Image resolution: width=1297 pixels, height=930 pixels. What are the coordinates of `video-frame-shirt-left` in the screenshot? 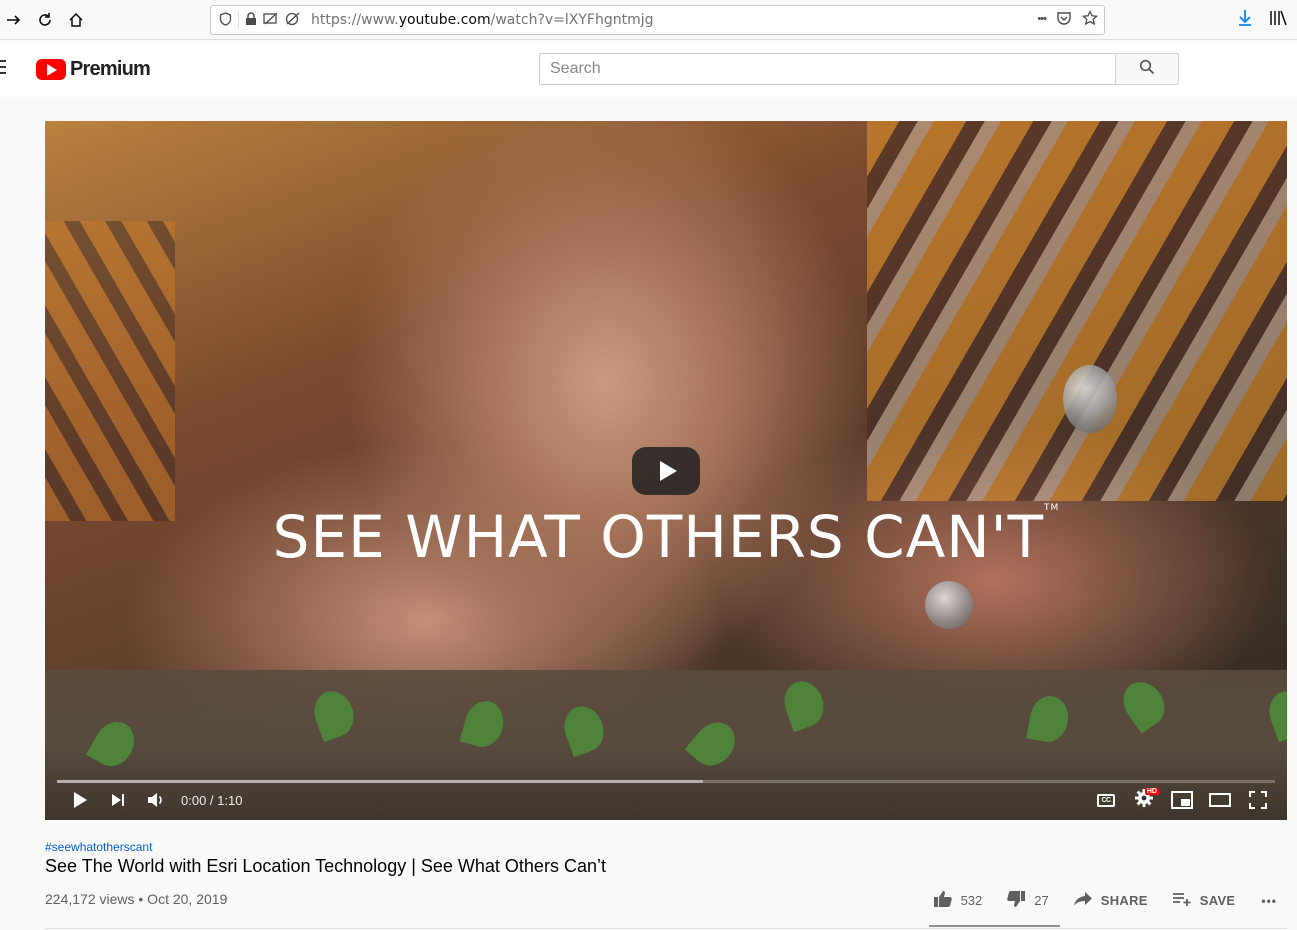 It's located at (110, 371).